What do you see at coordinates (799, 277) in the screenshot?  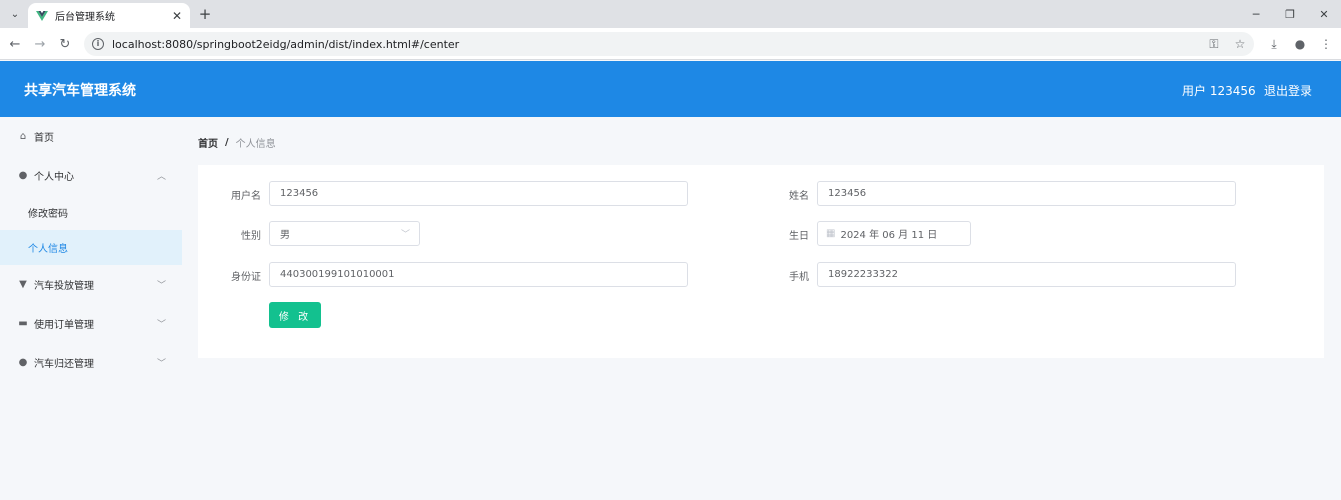 I see `phone-label: 手机` at bounding box center [799, 277].